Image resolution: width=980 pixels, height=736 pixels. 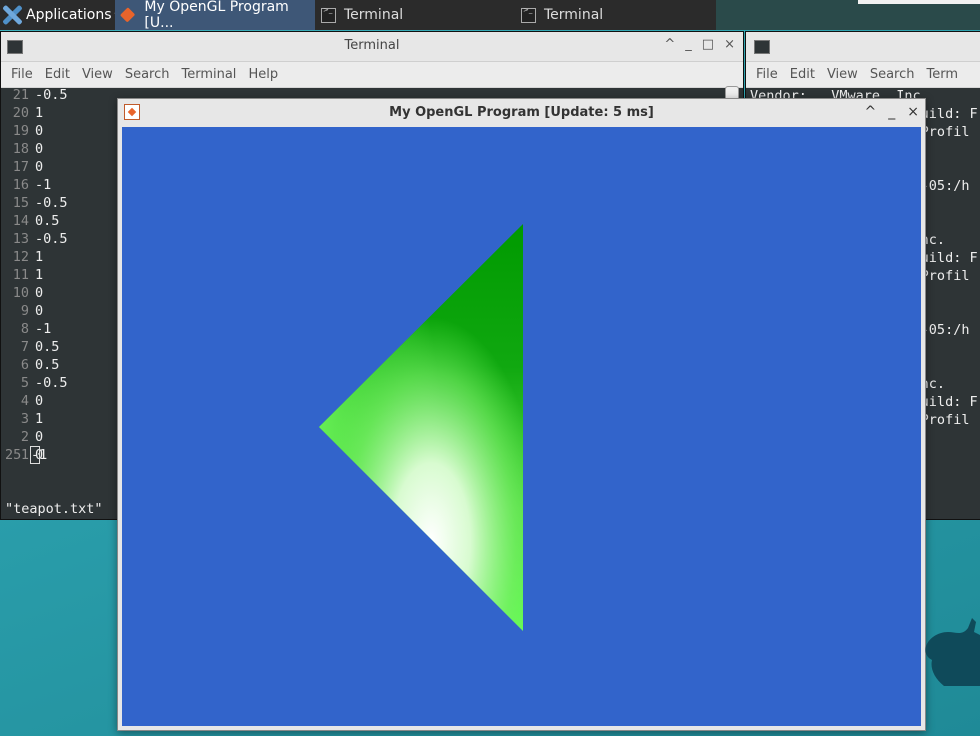 What do you see at coordinates (20, 149) in the screenshot?
I see `line-number: 18` at bounding box center [20, 149].